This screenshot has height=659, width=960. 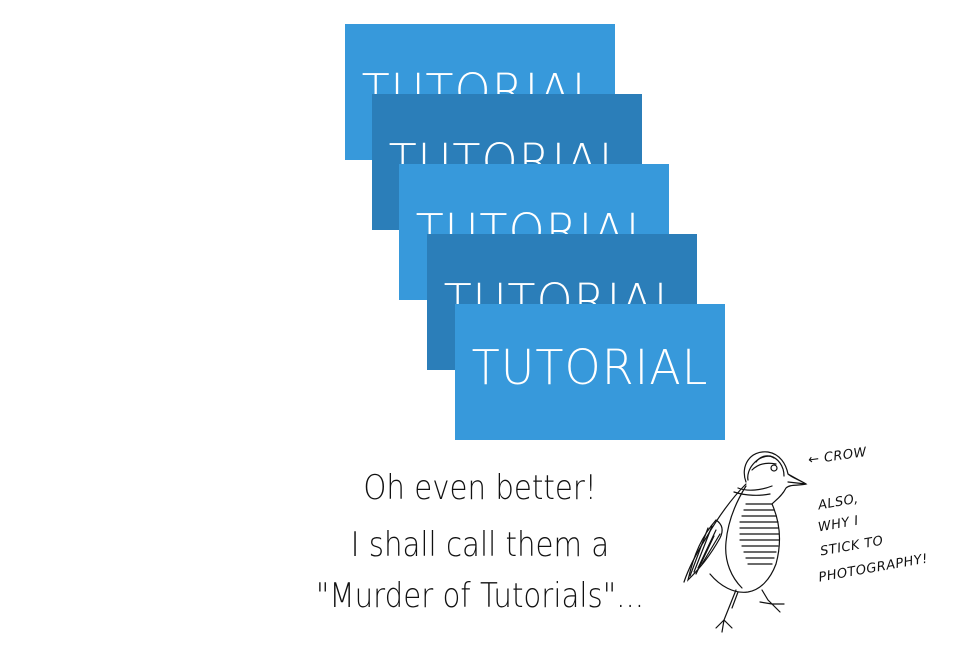 I want to click on crow-label: ← CROW, so click(x=837, y=456).